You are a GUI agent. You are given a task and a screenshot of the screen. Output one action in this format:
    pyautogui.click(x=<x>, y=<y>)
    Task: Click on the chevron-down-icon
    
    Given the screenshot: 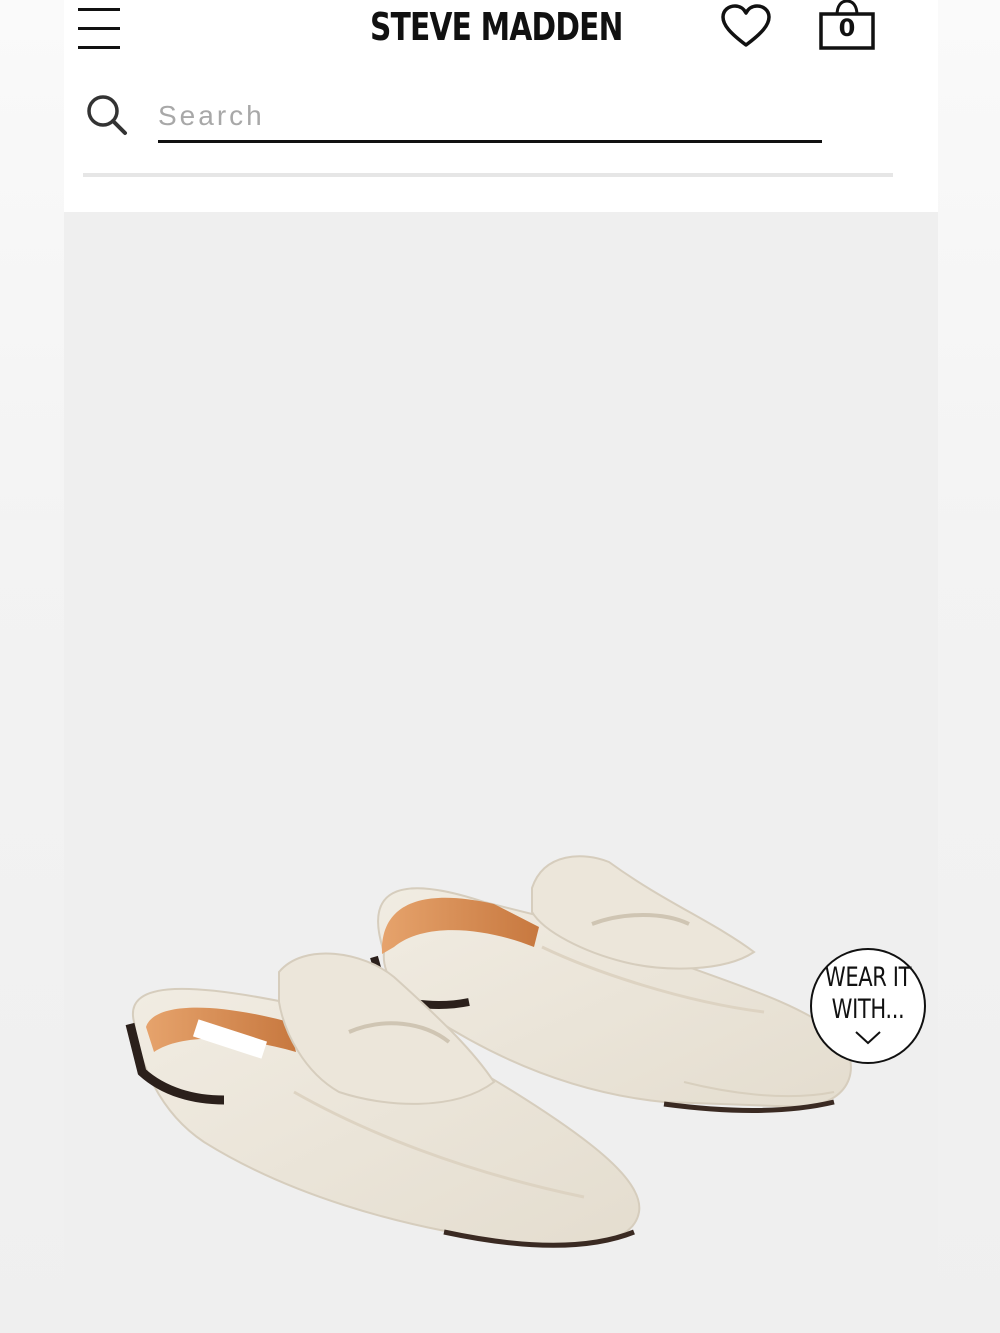 What is the action you would take?
    pyautogui.click(x=868, y=1038)
    